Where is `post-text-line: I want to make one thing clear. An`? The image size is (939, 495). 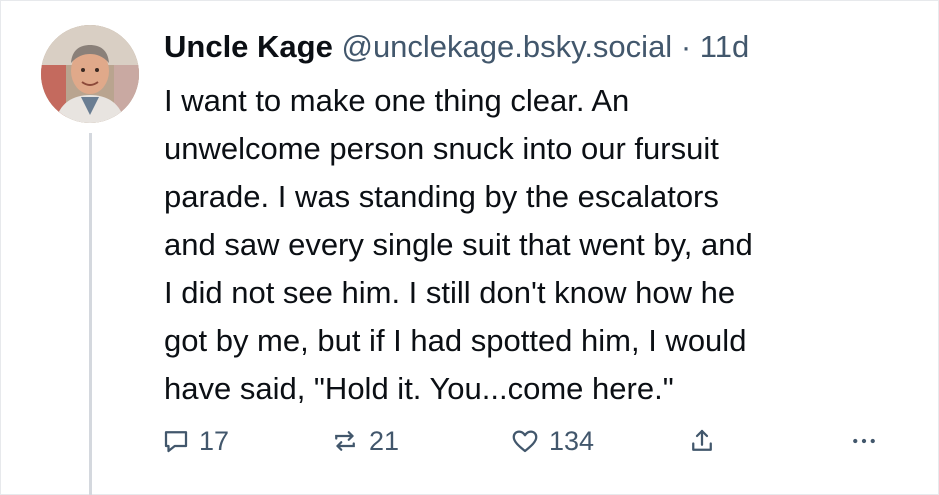
post-text-line: I want to make one thing clear. An is located at coordinates (397, 100).